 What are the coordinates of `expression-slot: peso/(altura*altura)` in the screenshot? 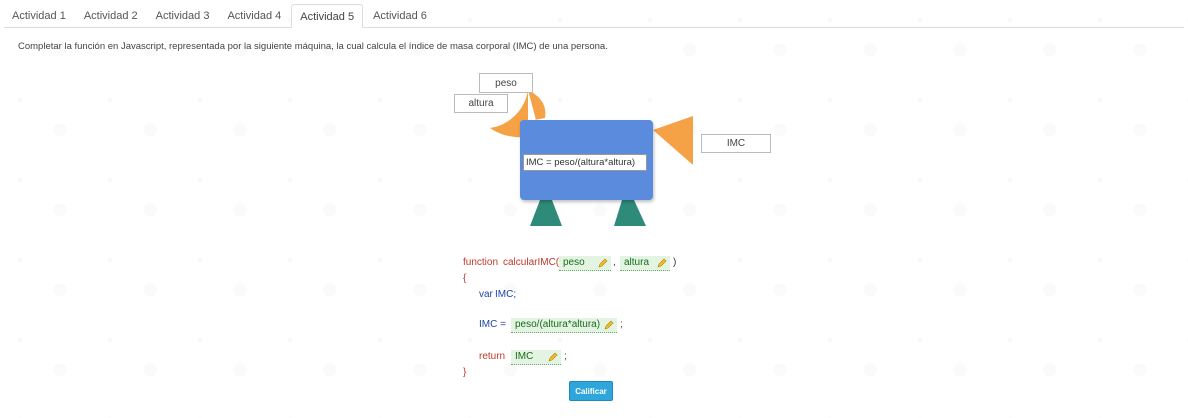 It's located at (564, 325).